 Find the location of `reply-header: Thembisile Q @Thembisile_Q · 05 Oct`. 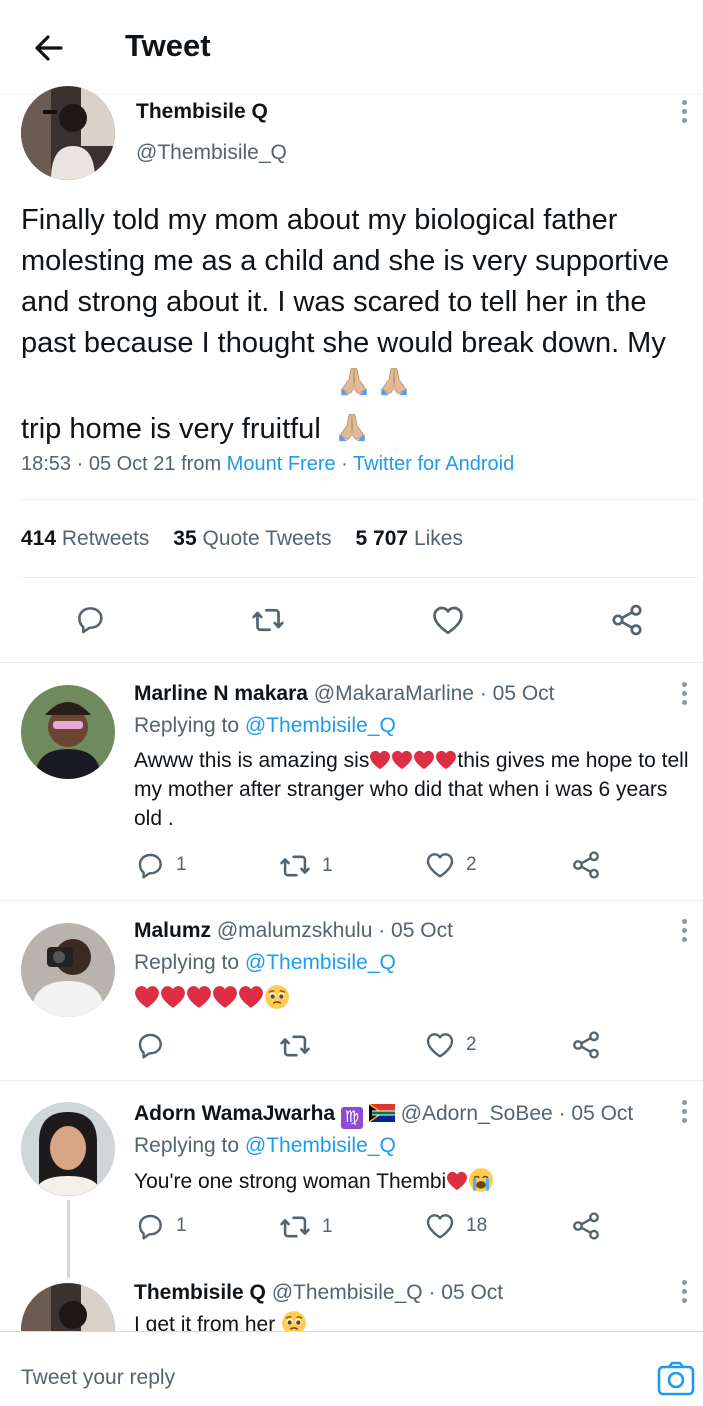

reply-header: Thembisile Q @Thembisile_Q · 05 Oct is located at coordinates (318, 1293).